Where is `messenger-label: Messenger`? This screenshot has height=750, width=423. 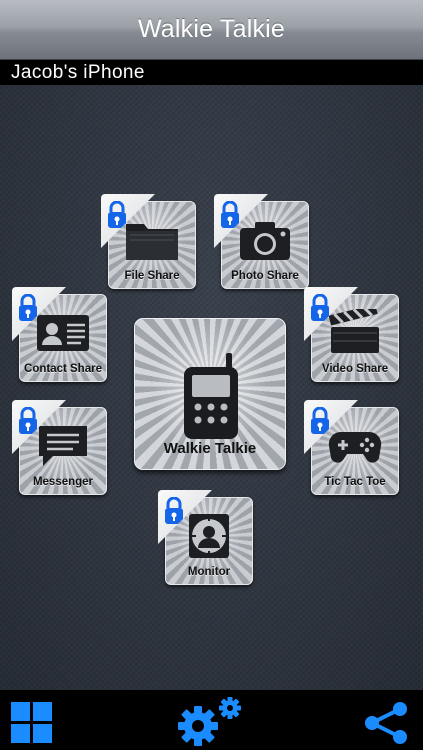 messenger-label: Messenger is located at coordinates (63, 482).